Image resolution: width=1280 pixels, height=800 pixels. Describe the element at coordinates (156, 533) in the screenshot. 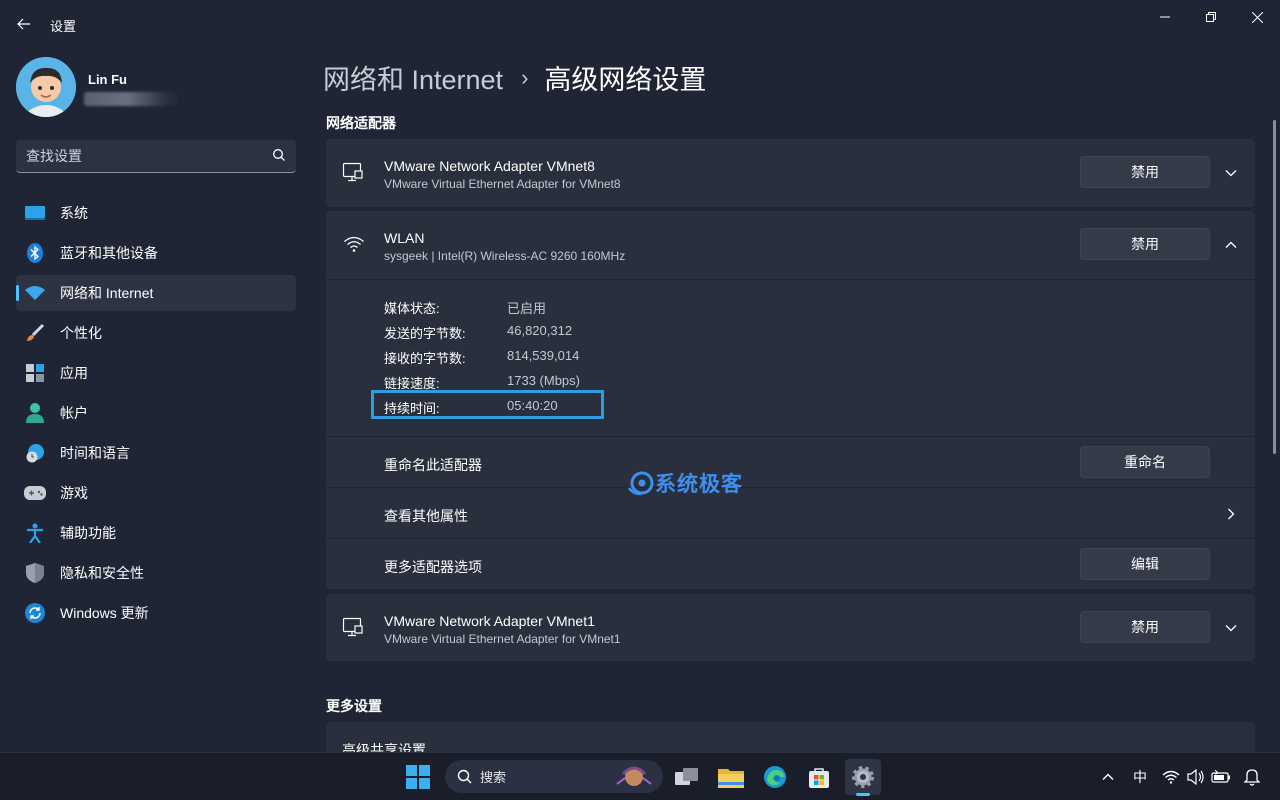

I see `sidebar-item-accessibility: 辅助功能` at that location.